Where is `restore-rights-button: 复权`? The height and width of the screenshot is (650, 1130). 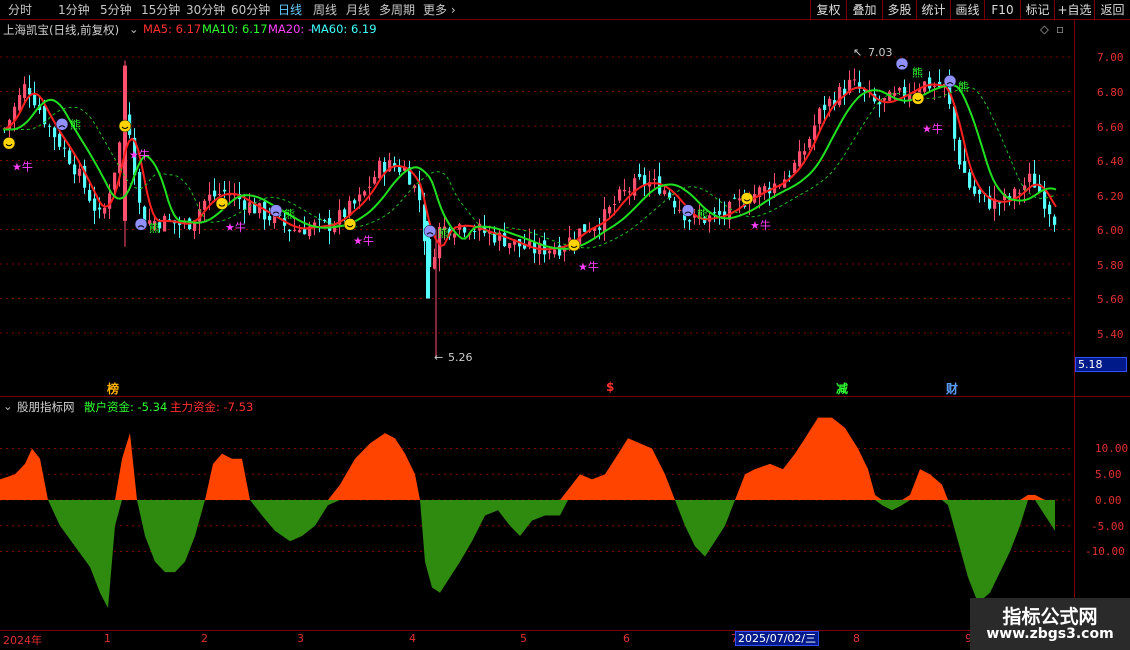
restore-rights-button: 复权 is located at coordinates (828, 10).